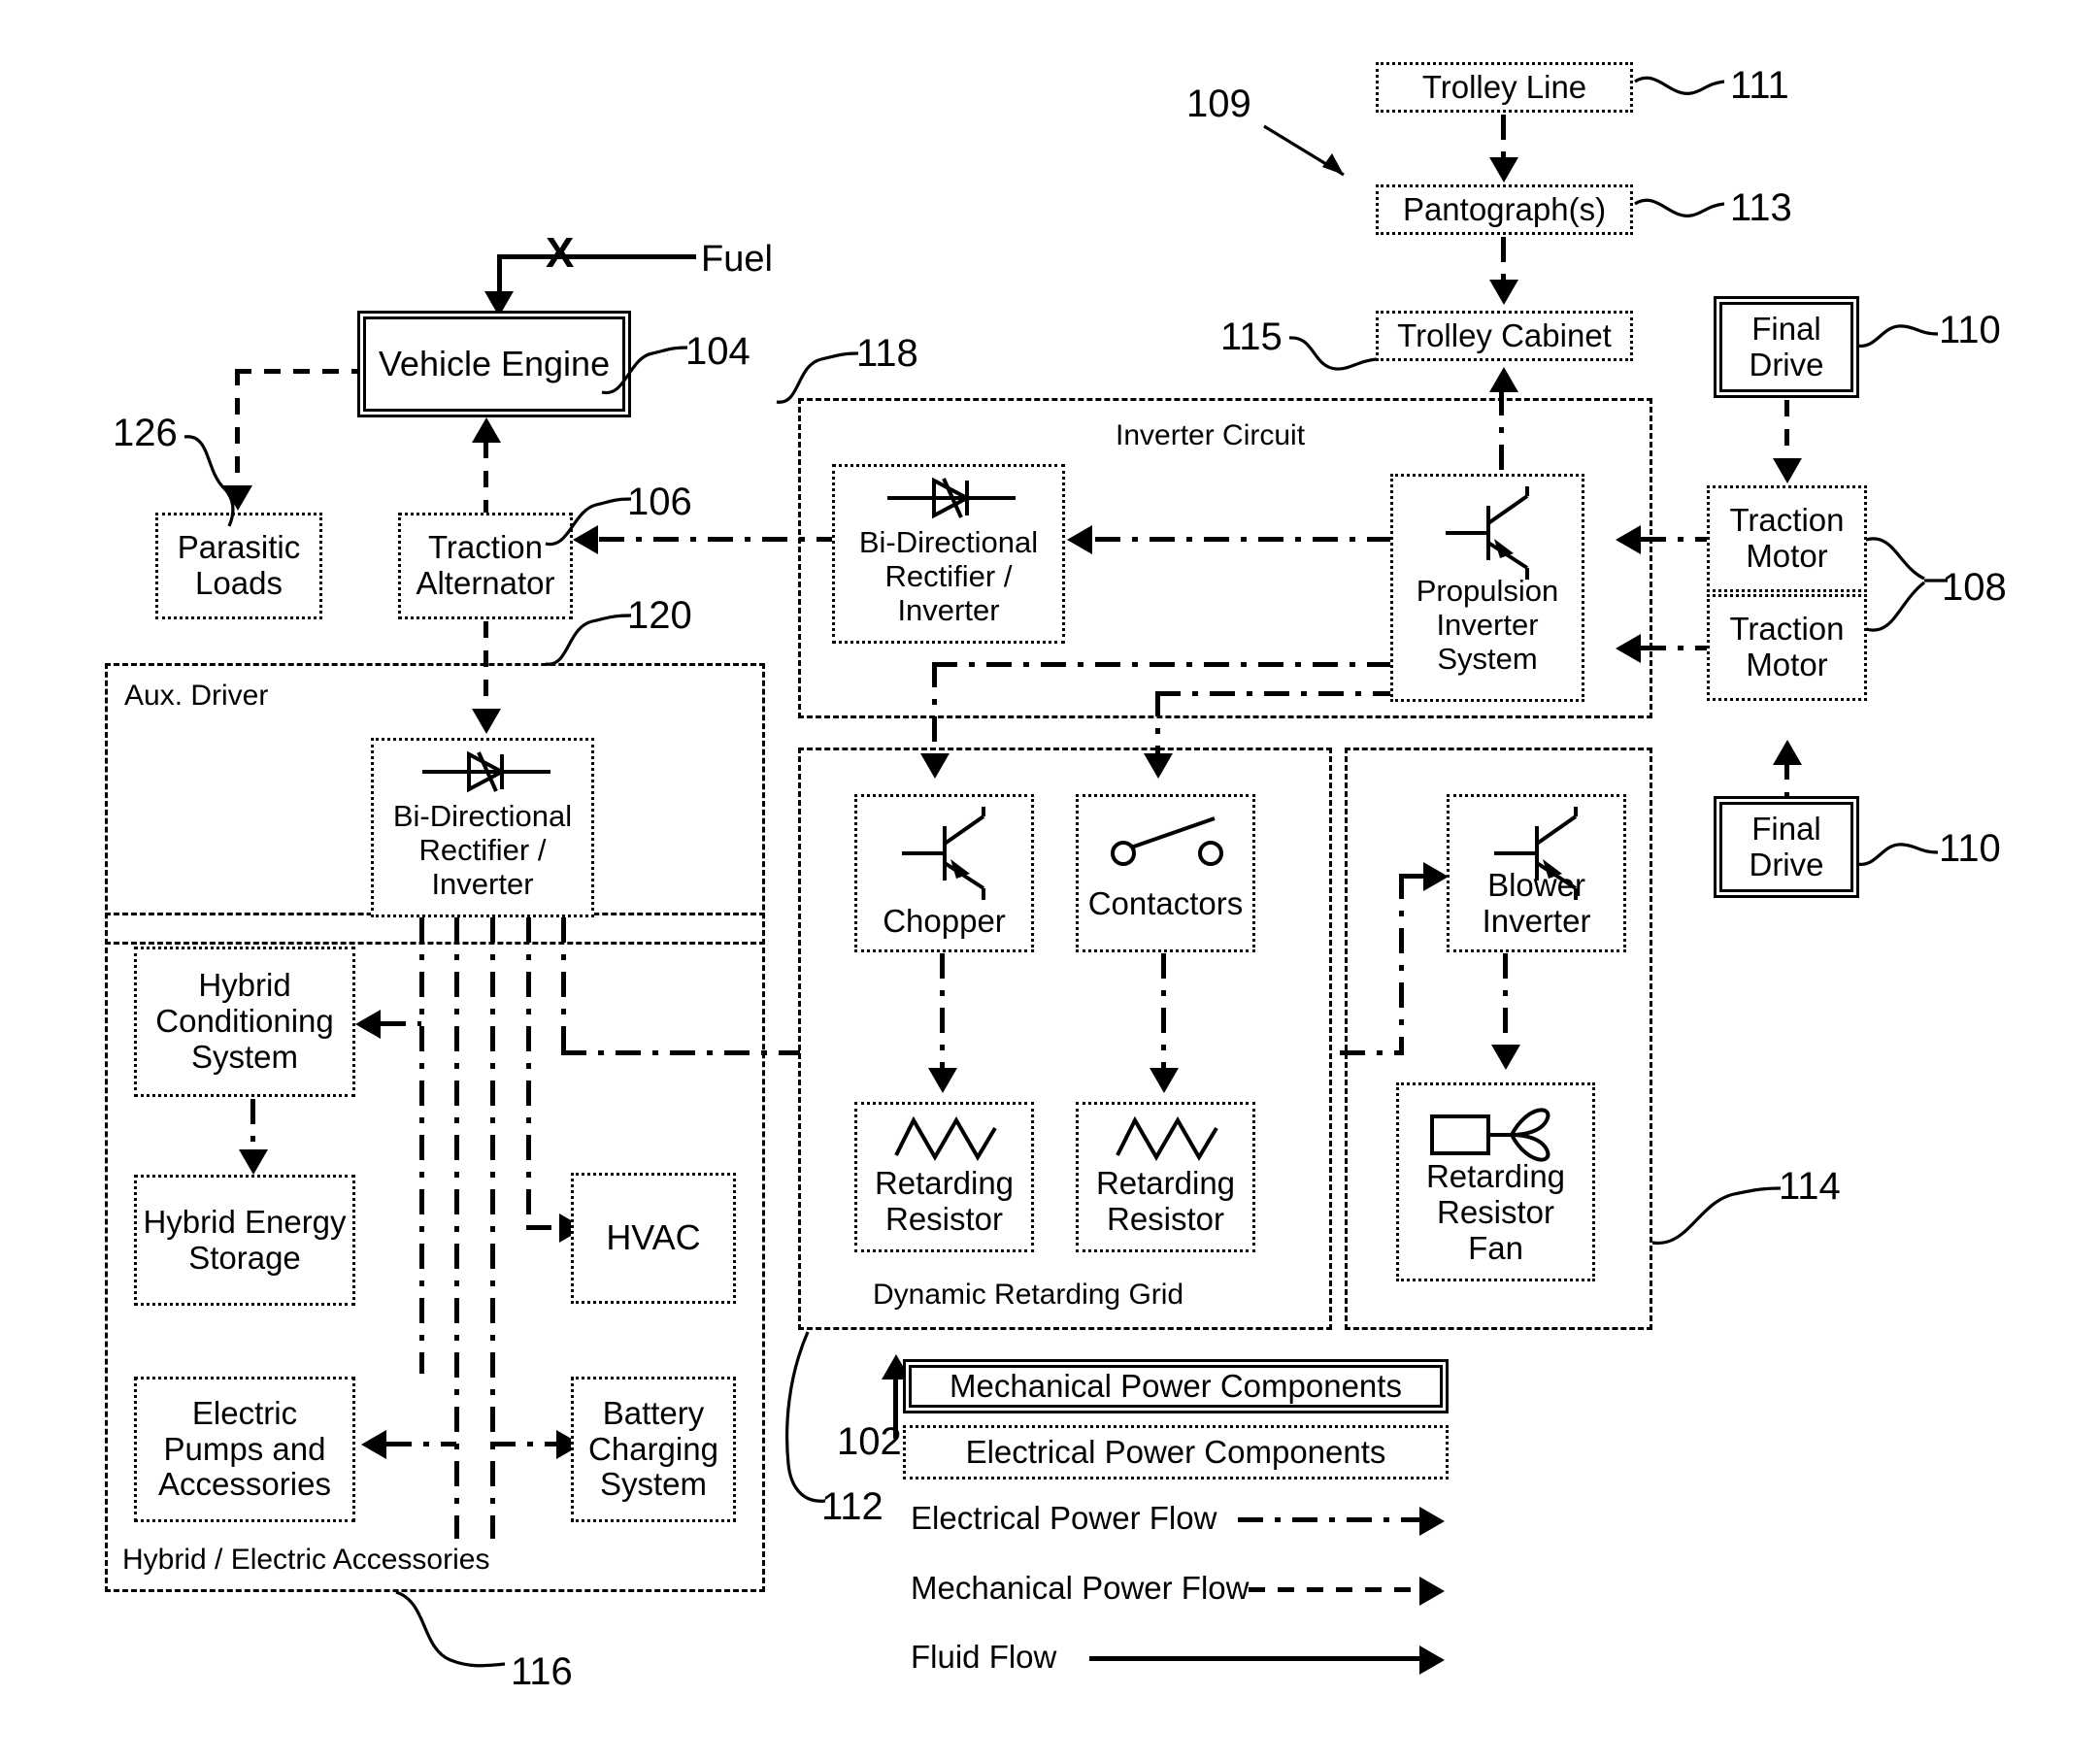  I want to click on block-hybrid-energy-storage: Hybrid Energy Storage, so click(244, 1241).